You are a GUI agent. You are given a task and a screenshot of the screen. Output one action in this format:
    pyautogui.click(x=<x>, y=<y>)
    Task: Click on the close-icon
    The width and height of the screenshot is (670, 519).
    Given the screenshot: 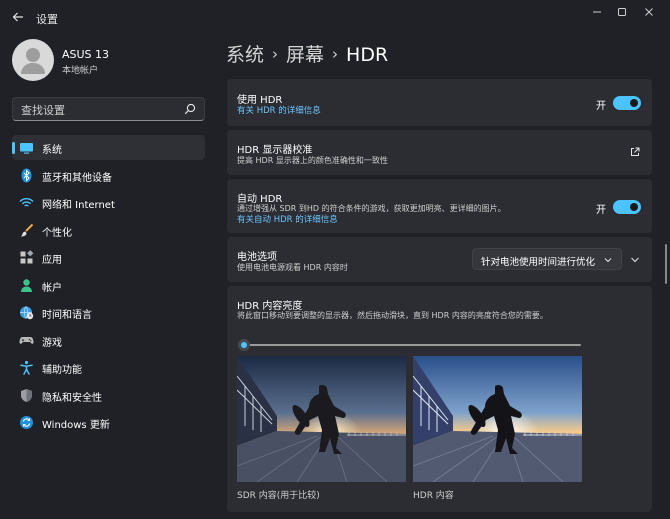 What is the action you would take?
    pyautogui.click(x=649, y=12)
    